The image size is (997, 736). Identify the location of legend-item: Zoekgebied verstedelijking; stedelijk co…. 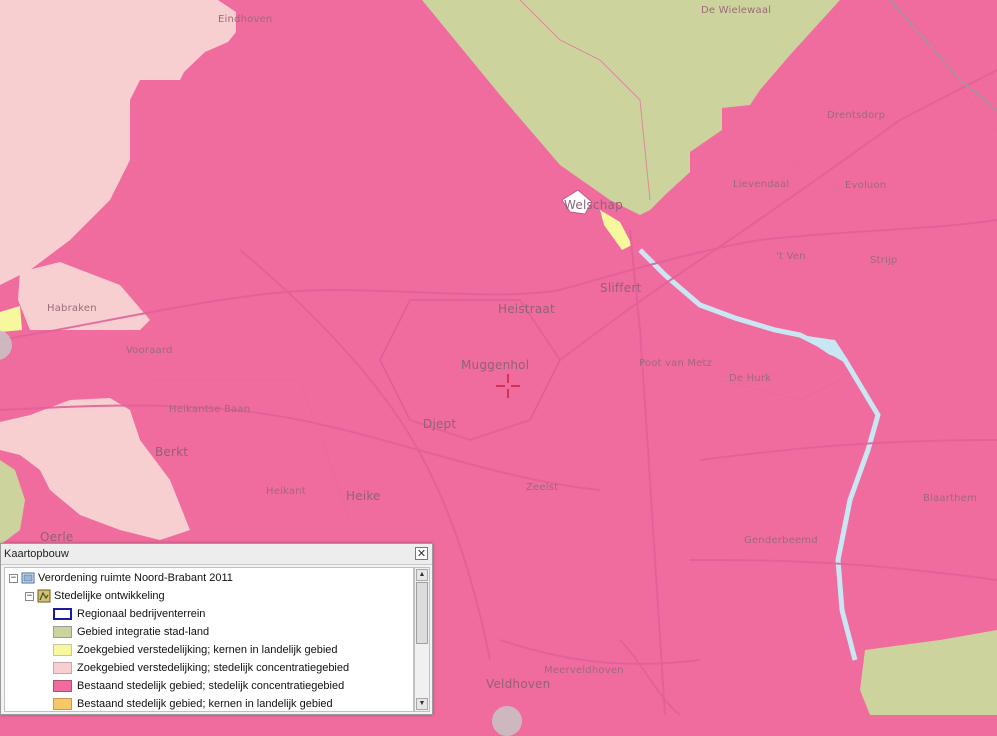
(201, 668).